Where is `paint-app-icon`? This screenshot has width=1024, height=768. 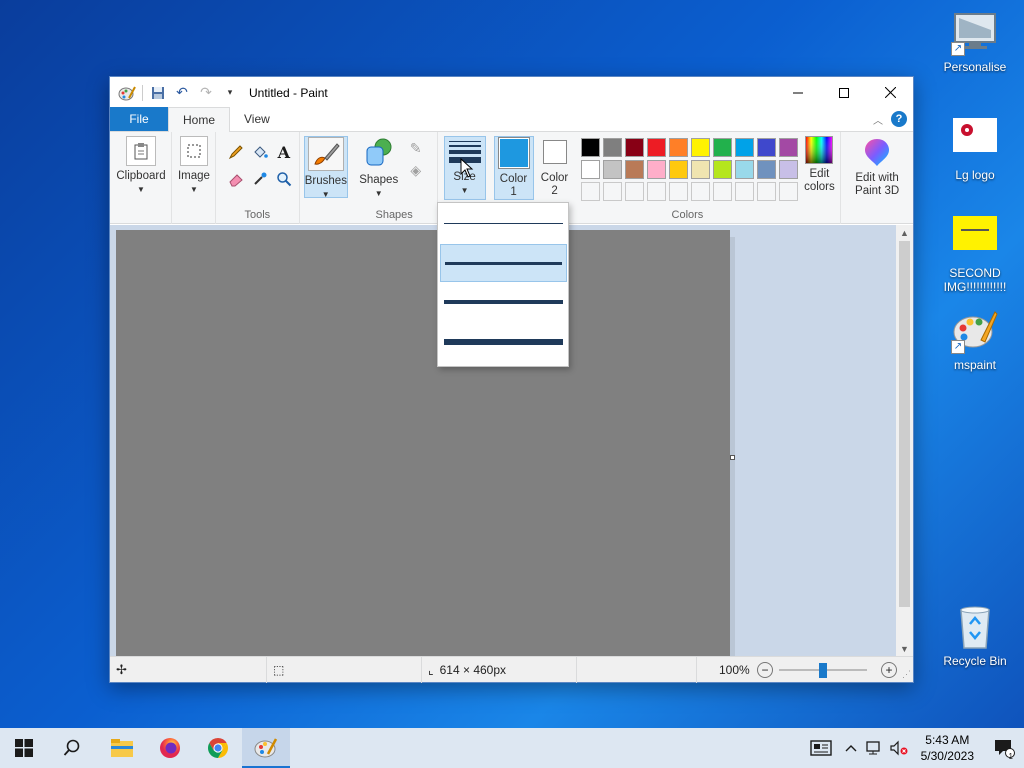 paint-app-icon is located at coordinates (127, 93).